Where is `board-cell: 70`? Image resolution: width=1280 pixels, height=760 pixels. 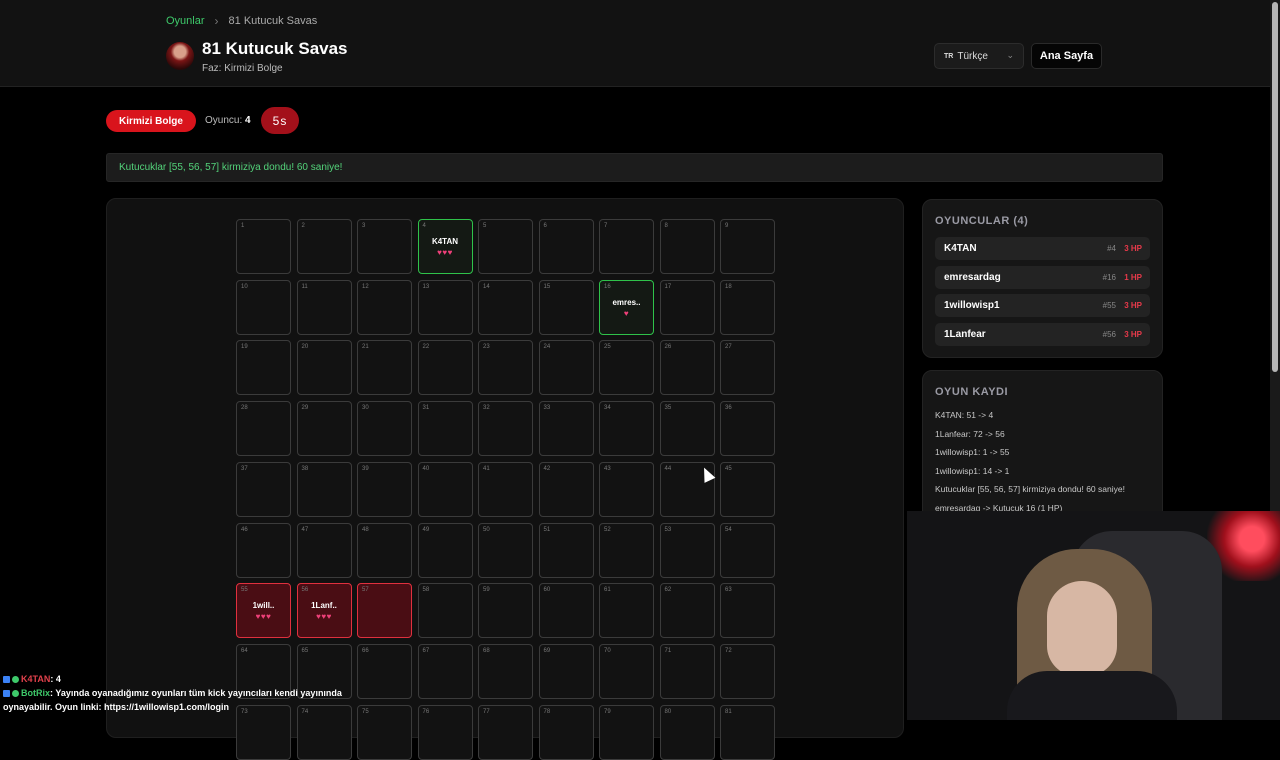
board-cell: 70 is located at coordinates (626, 671).